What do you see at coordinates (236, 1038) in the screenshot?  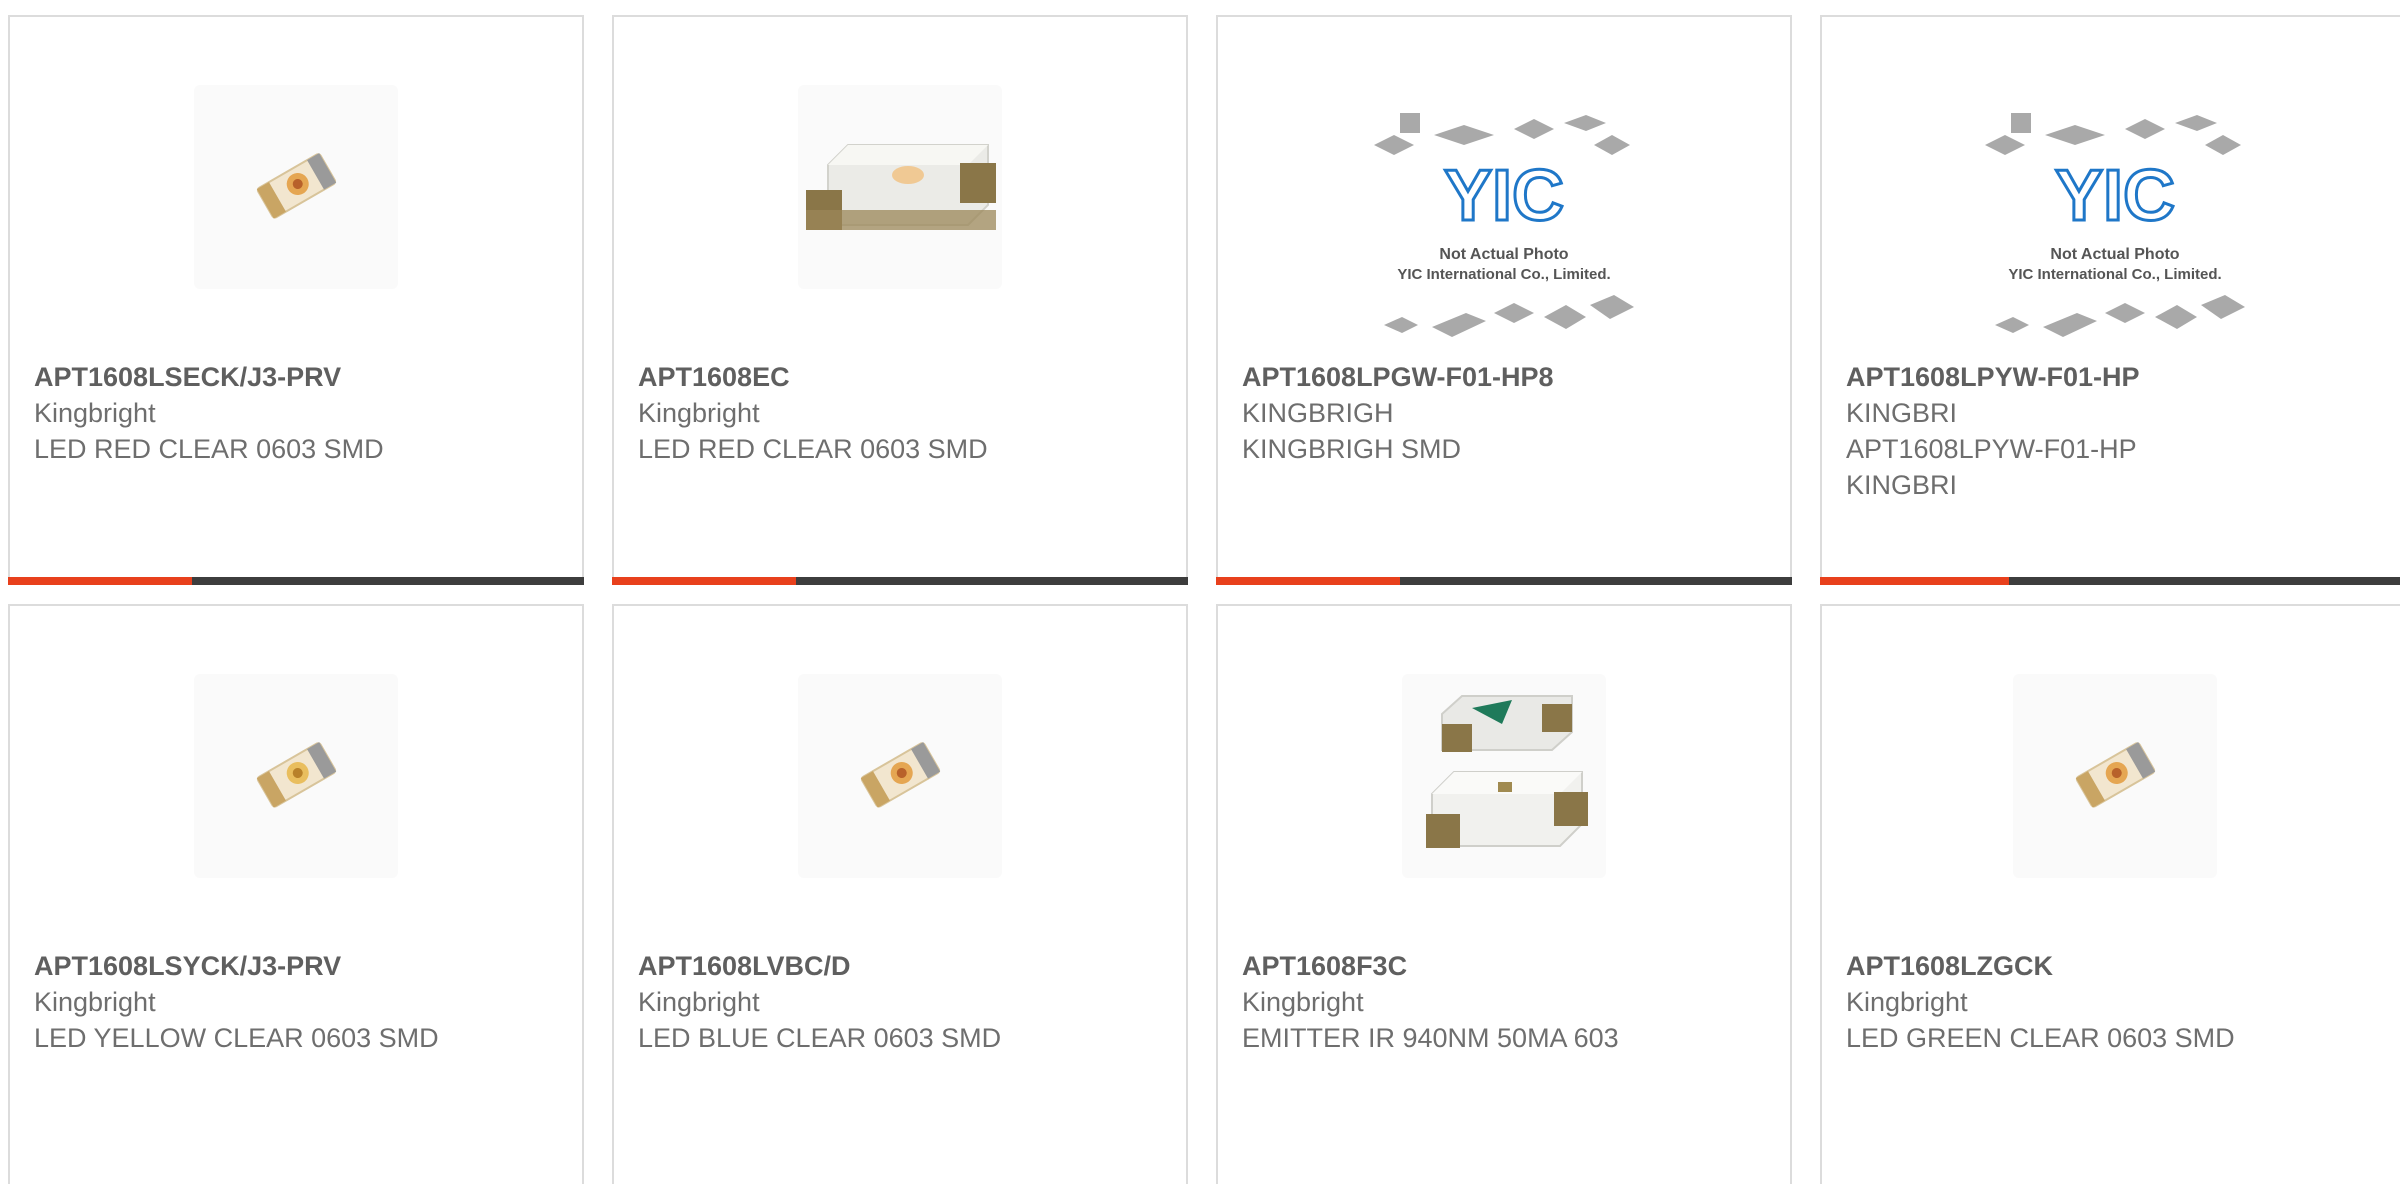 I see `description: LED YELLOW CLEAR 0603 SMD` at bounding box center [236, 1038].